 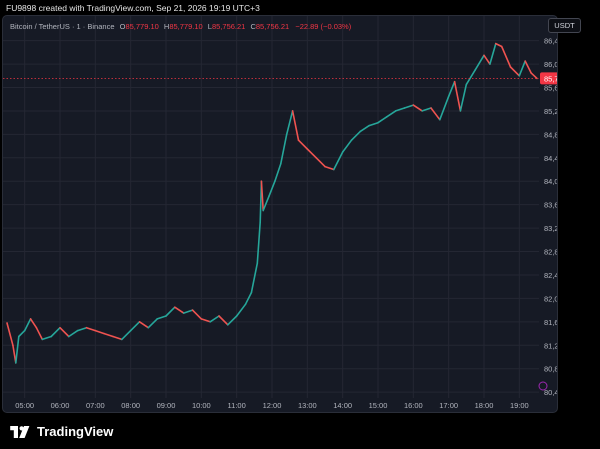 I want to click on y-tick-label: 86,000.00, so click(x=551, y=64).